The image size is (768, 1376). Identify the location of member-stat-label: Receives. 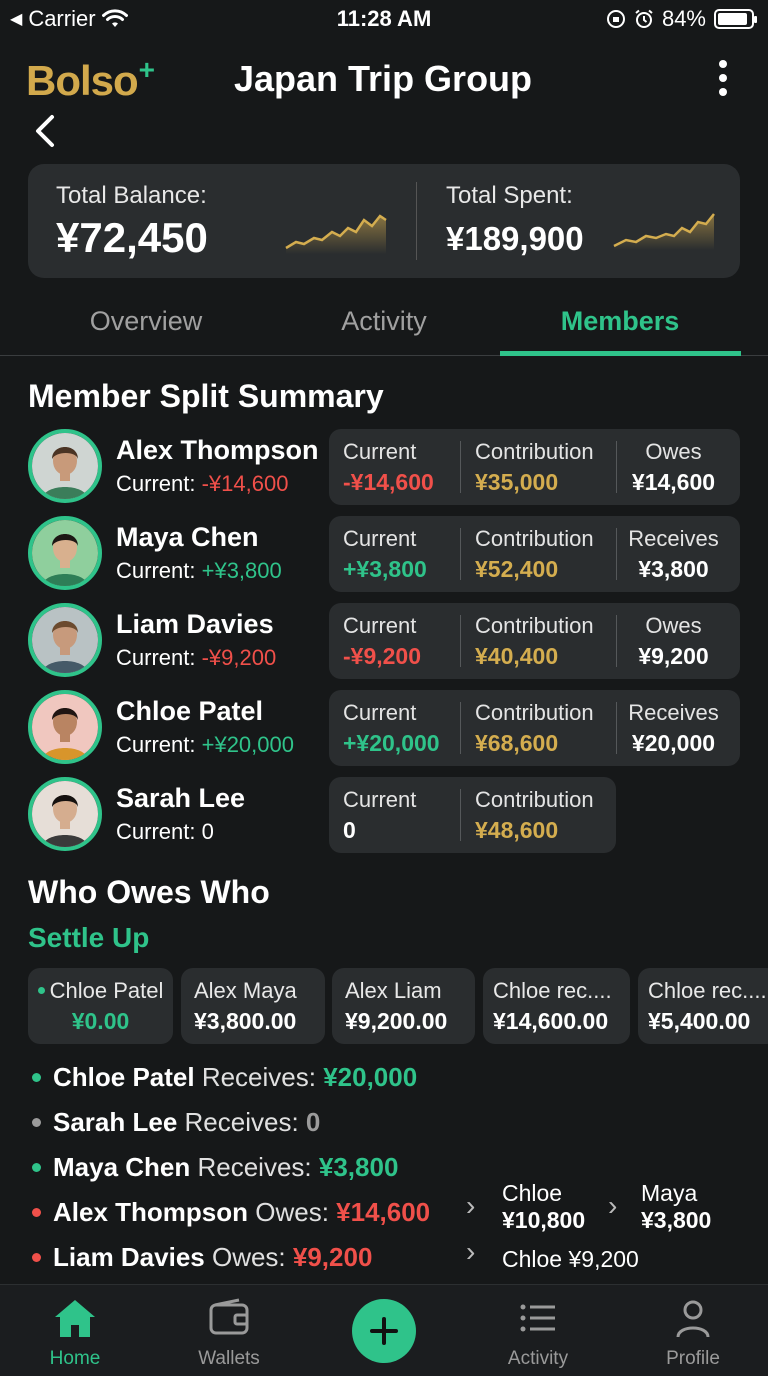
(673, 538).